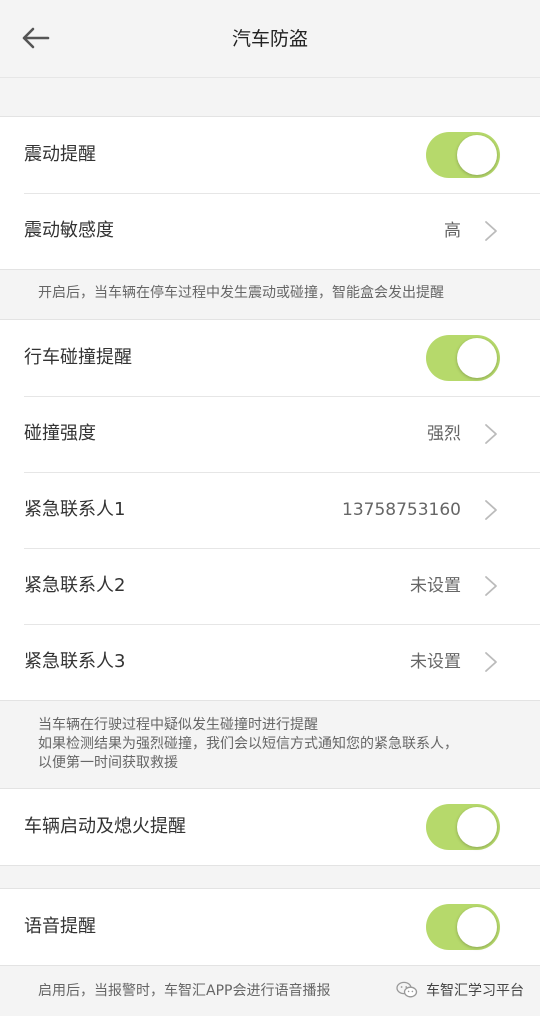 Image resolution: width=540 pixels, height=1016 pixels. I want to click on collision-alert-toggle, so click(463, 358).